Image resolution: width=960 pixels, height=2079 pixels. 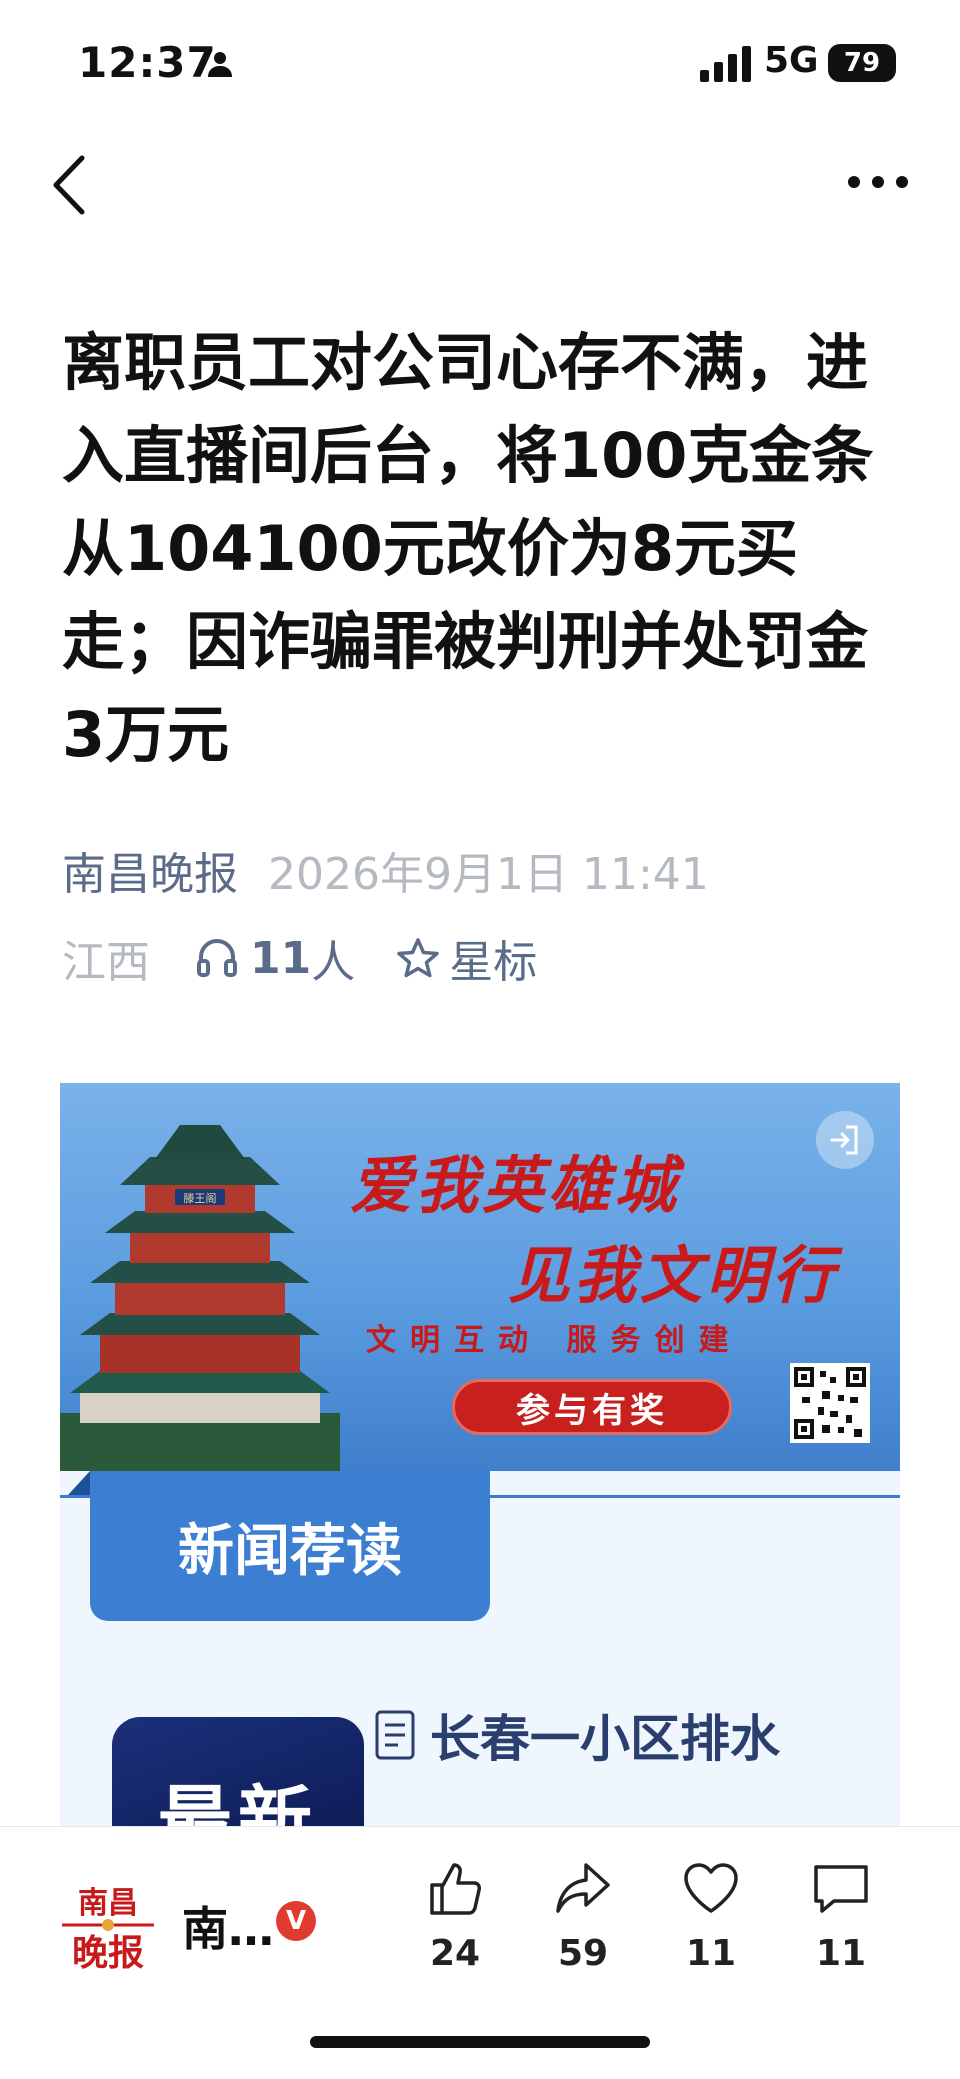 I want to click on article-date: 2026年9月1日 11:41, so click(x=488, y=874).